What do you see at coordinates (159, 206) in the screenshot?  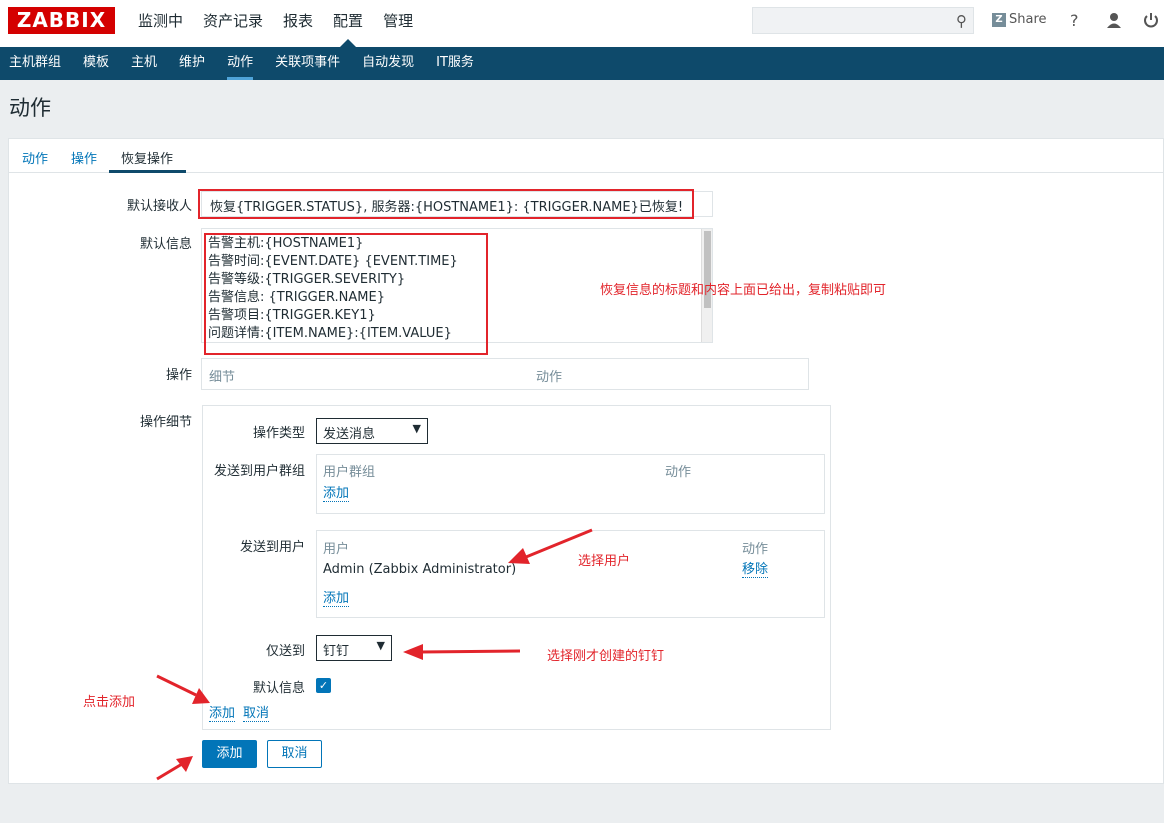 I see `default-recipient-label: 默认接收人` at bounding box center [159, 206].